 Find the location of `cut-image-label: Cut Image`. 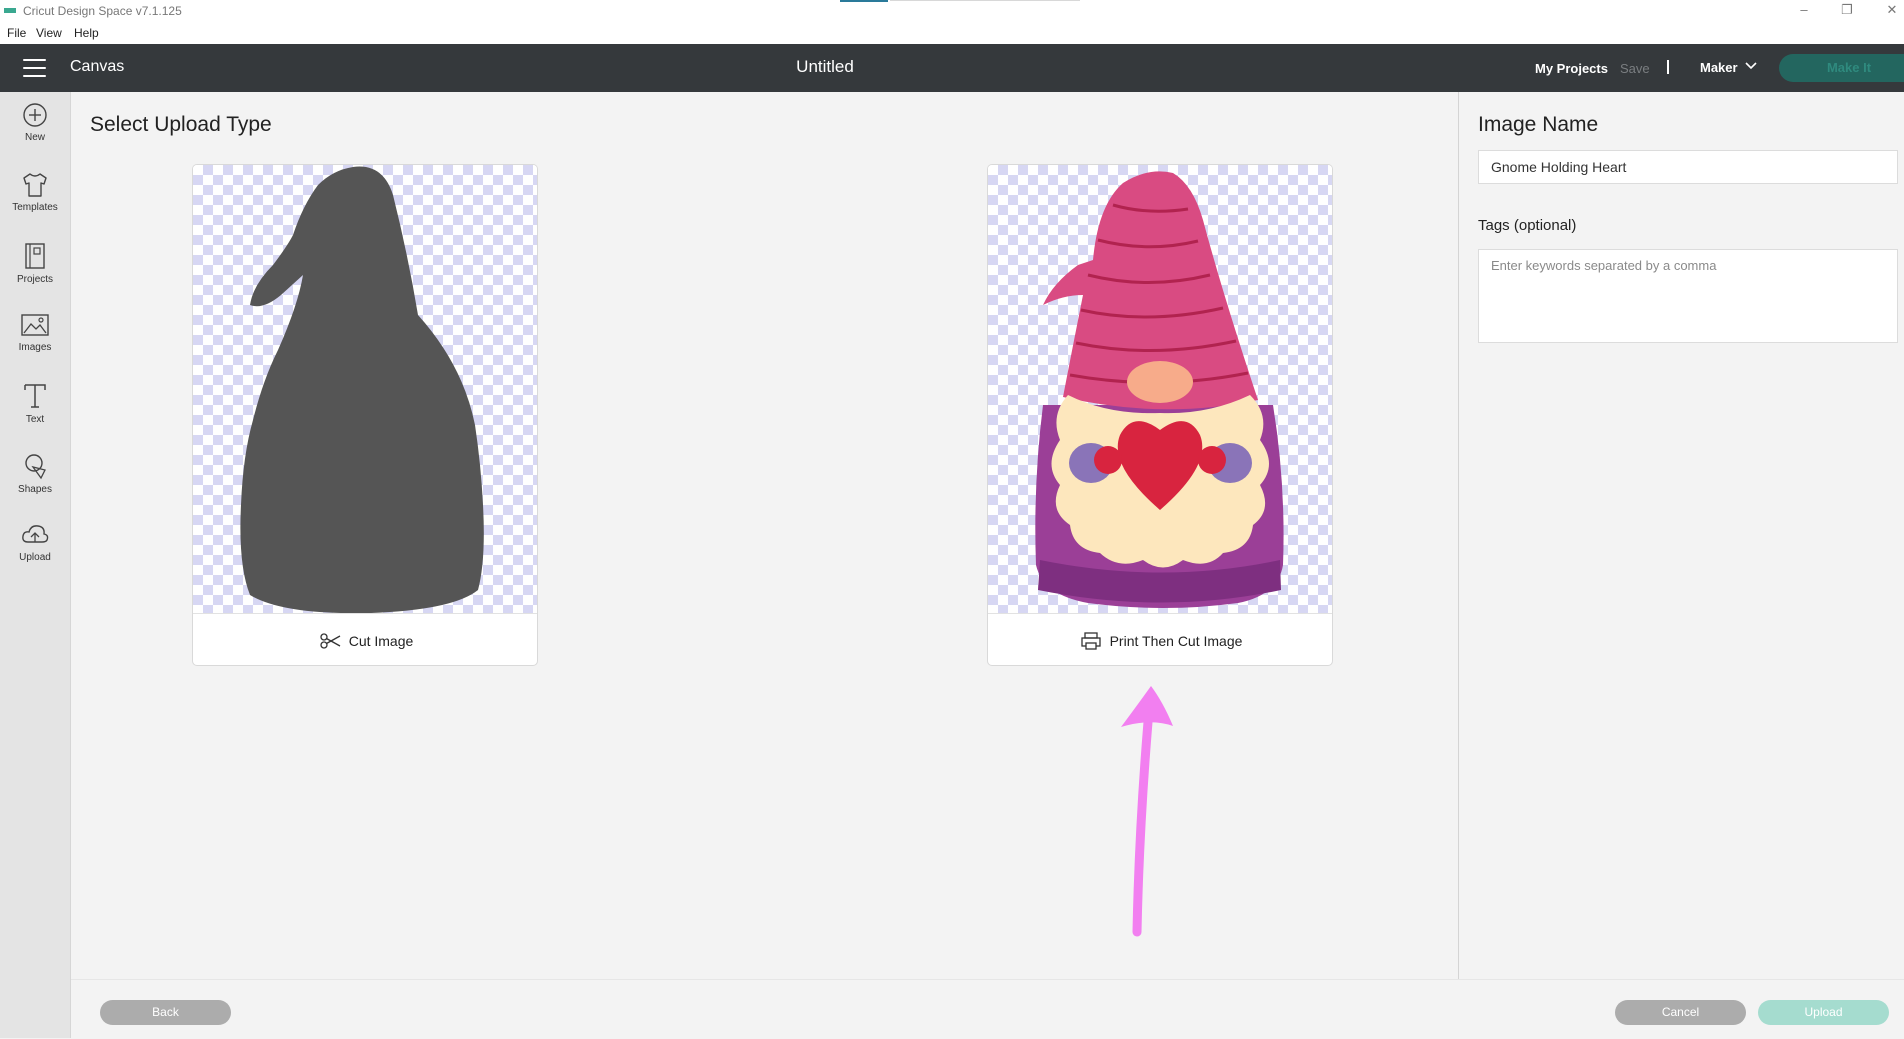

cut-image-label: Cut Image is located at coordinates (381, 641).